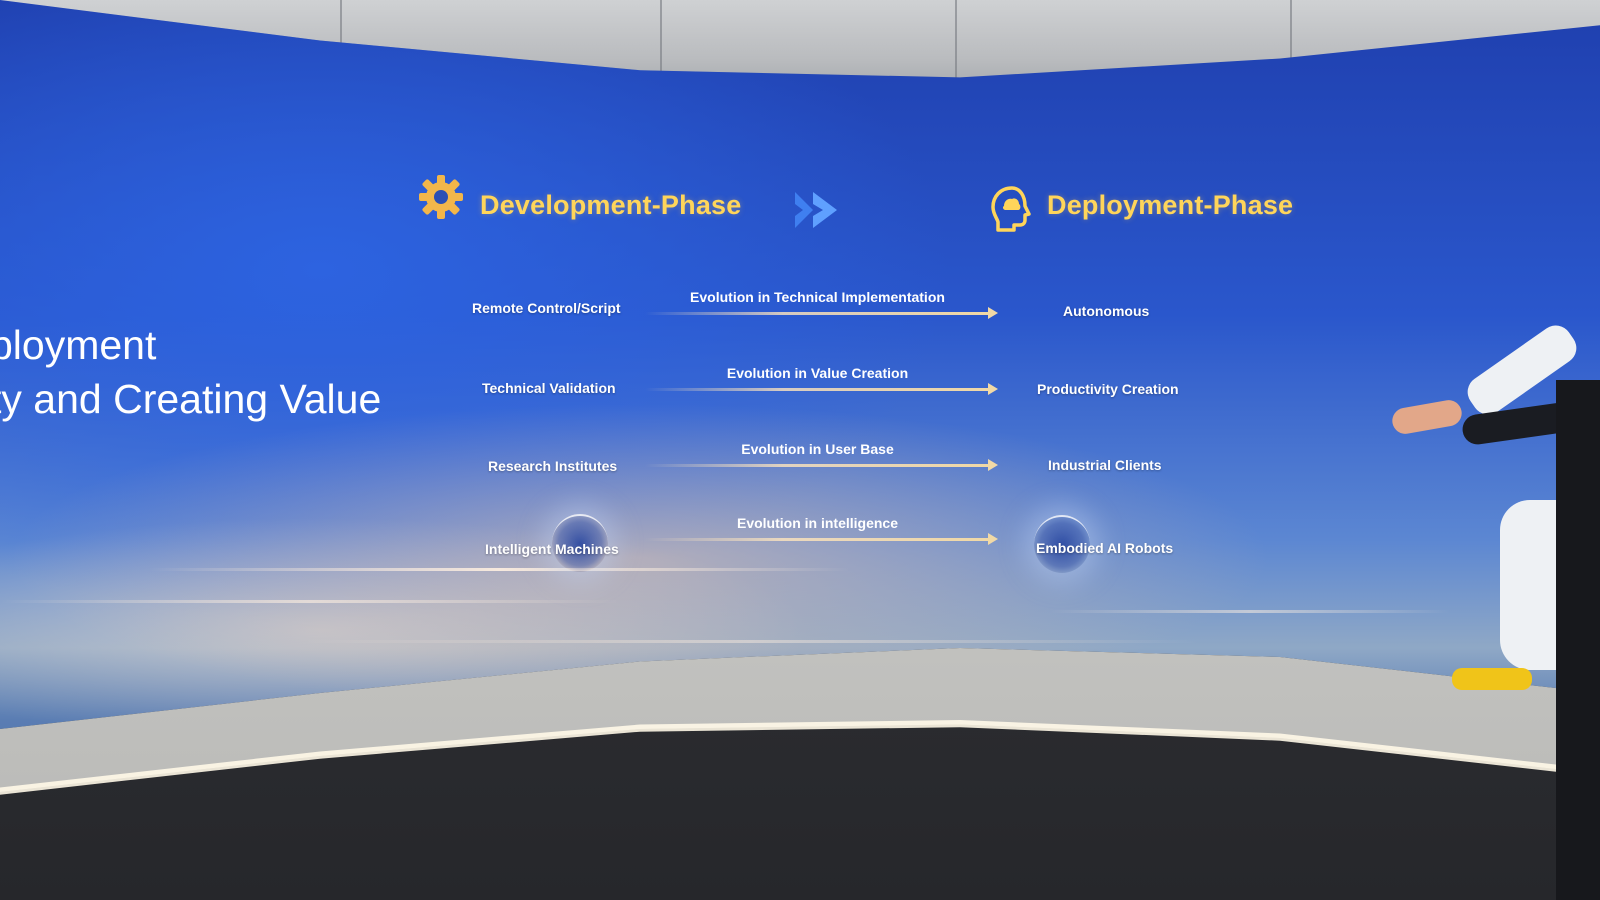 This screenshot has width=1600, height=900. Describe the element at coordinates (817, 373) in the screenshot. I see `evolution-label: Evolution in Value Creation` at that location.